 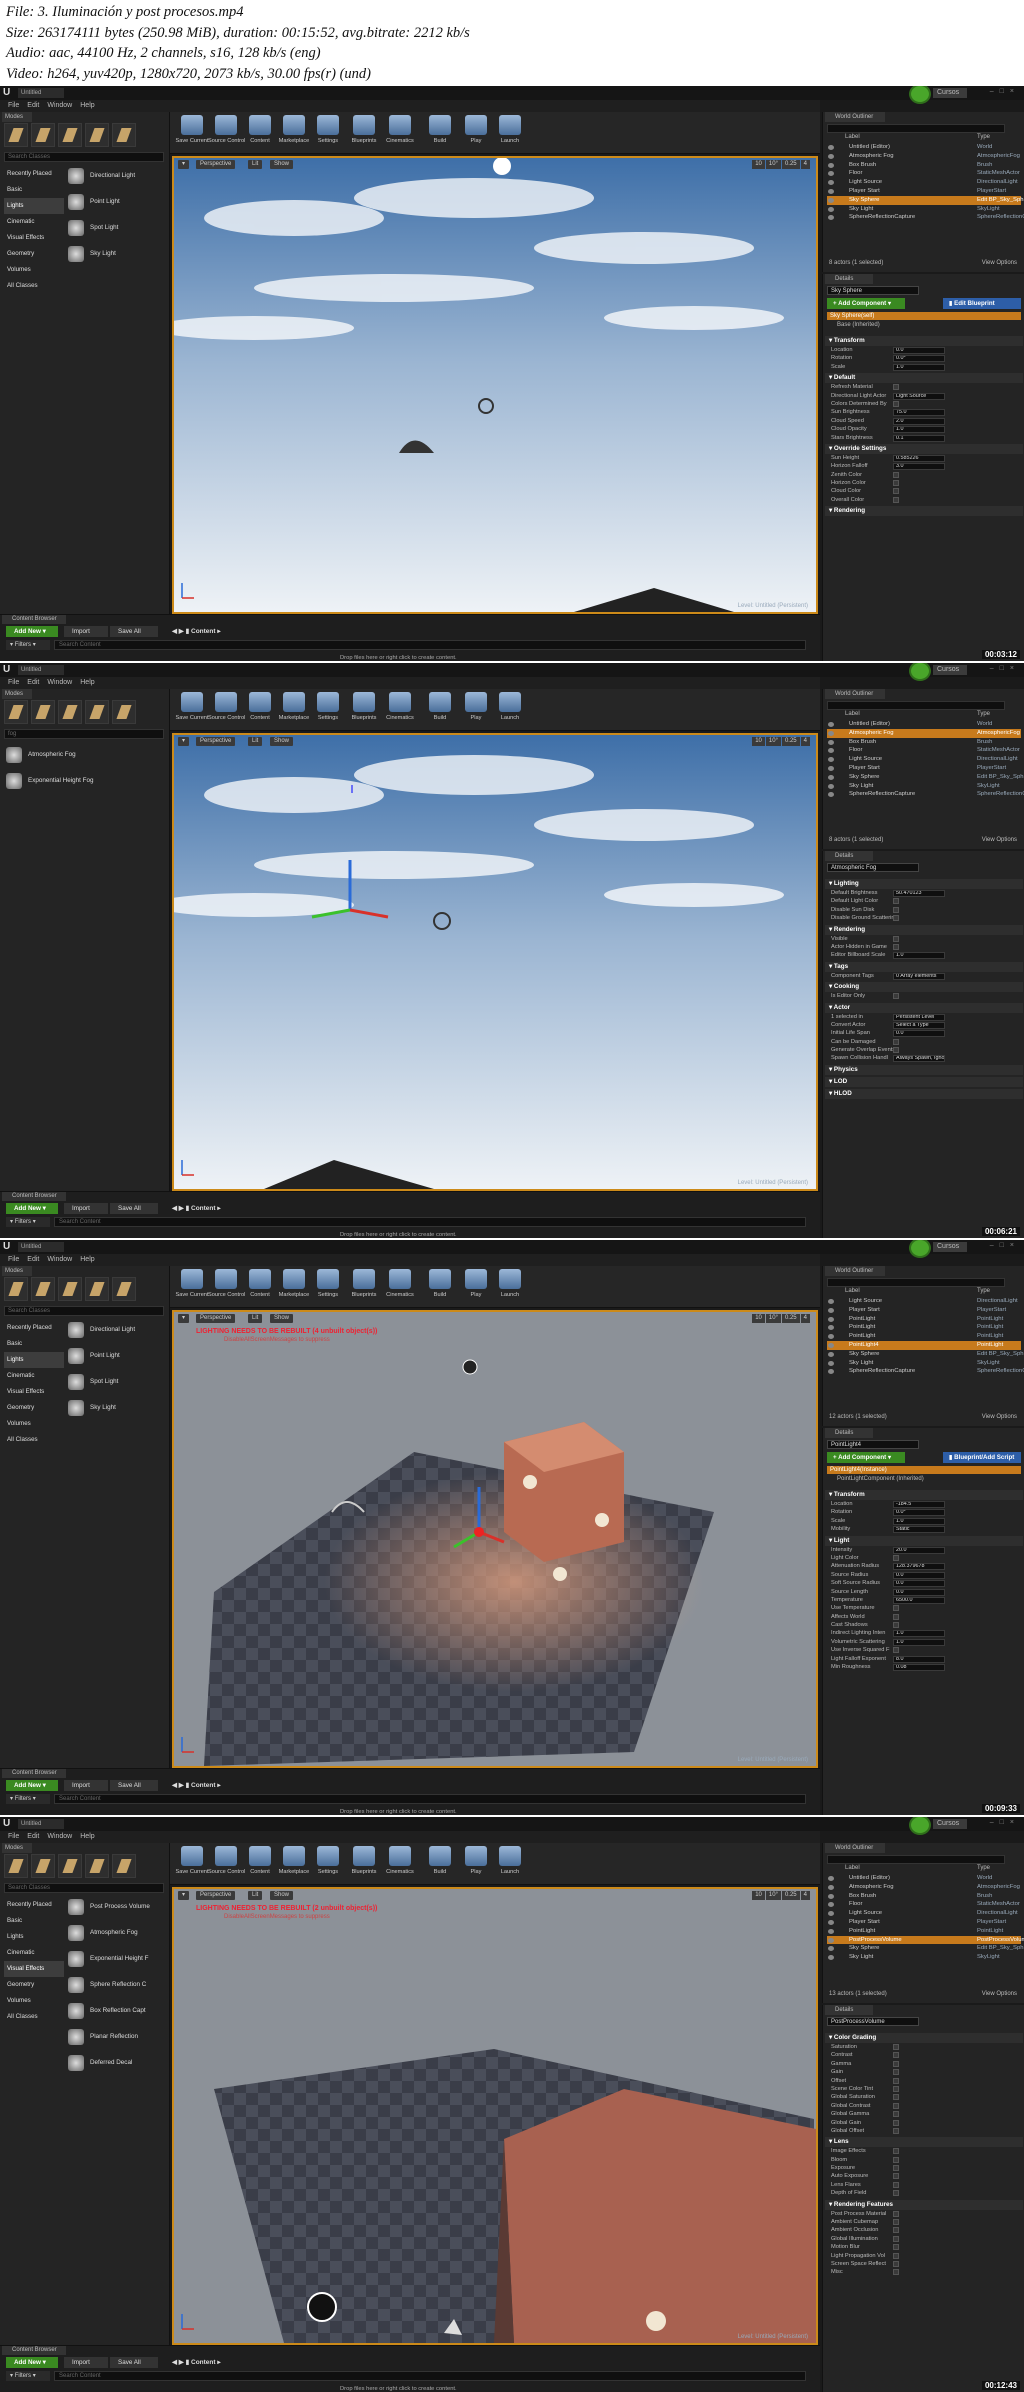 What do you see at coordinates (919, 1567) in the screenshot?
I see `property-value-field: 128.379678` at bounding box center [919, 1567].